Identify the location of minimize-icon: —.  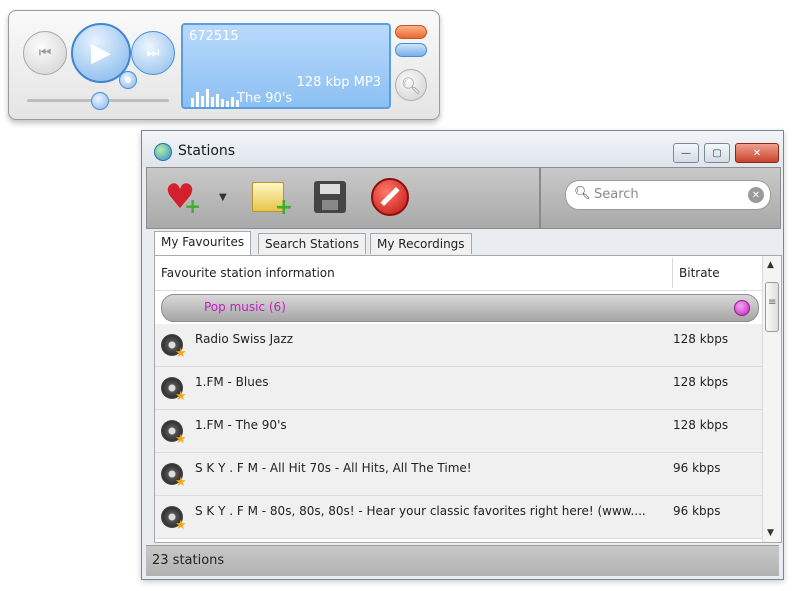
(686, 153).